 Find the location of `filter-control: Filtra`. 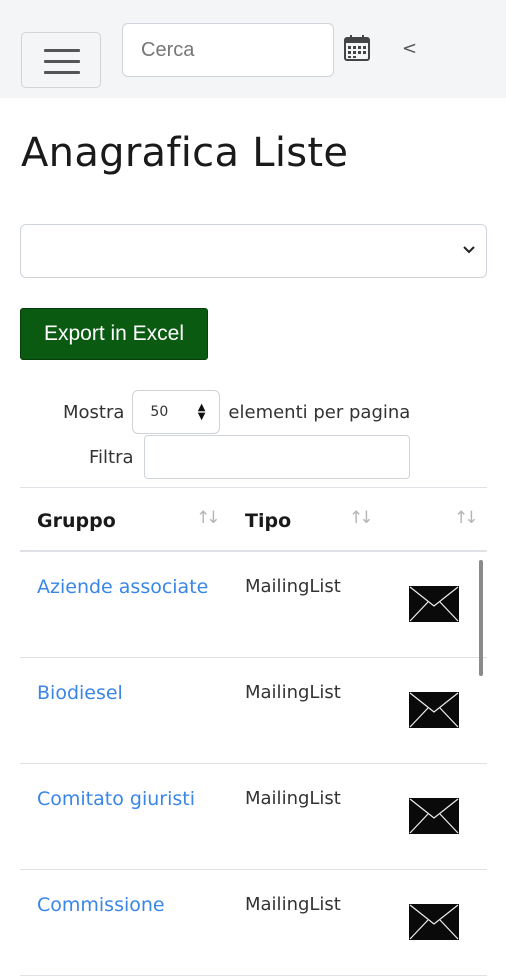

filter-control: Filtra is located at coordinates (249, 457).